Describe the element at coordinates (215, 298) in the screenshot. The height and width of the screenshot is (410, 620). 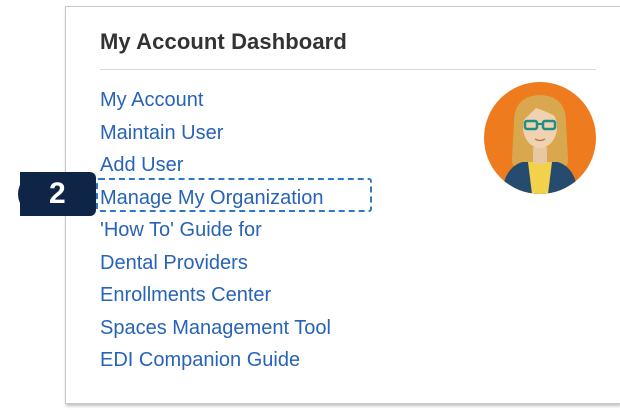
I see `link-enrollments-center: Enrollments Center` at that location.